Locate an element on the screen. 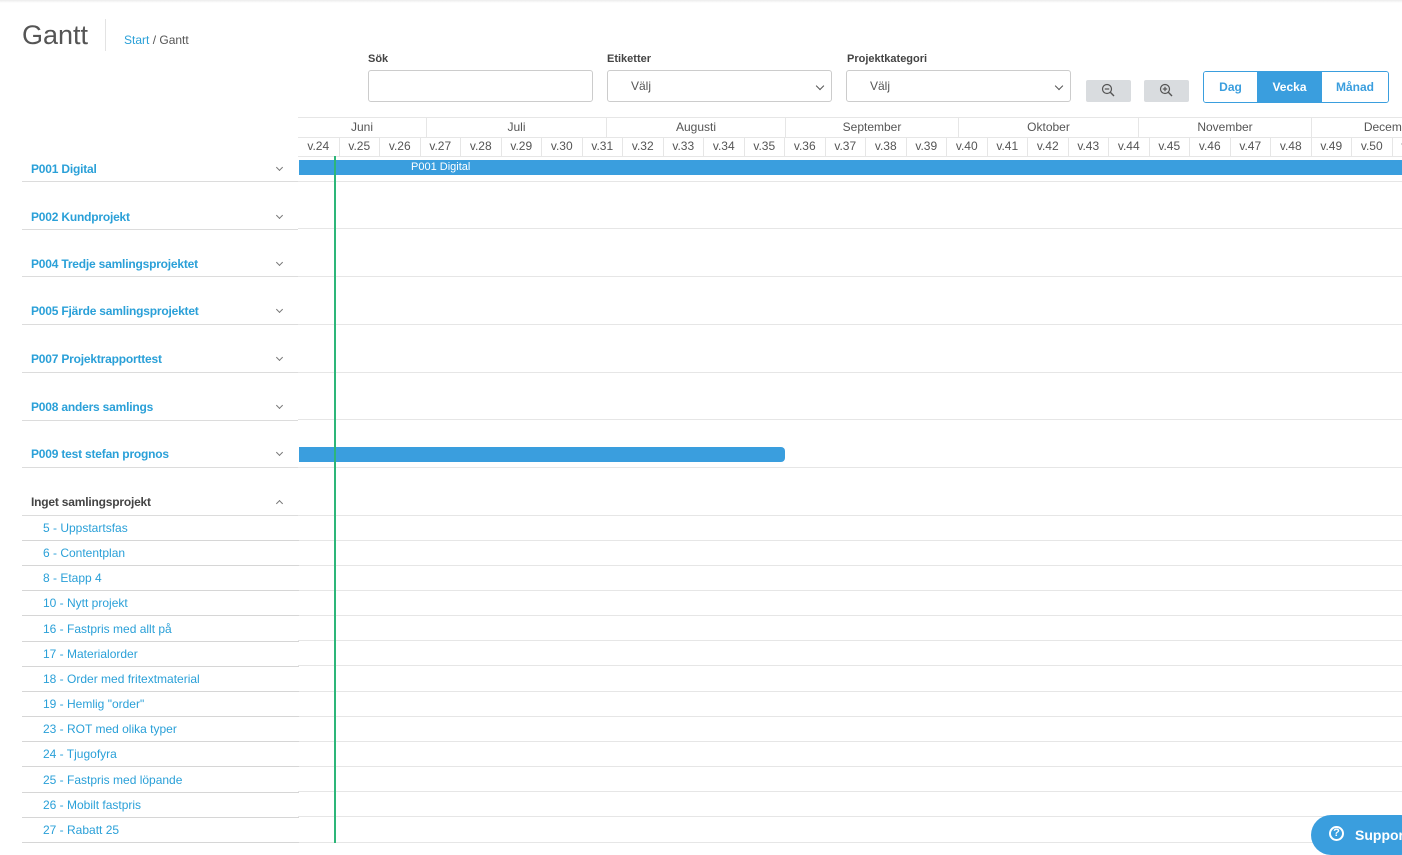 Image resolution: width=1402 pixels, height=855 pixels. gantt-bar-p001: P001 Digital is located at coordinates (850, 167).